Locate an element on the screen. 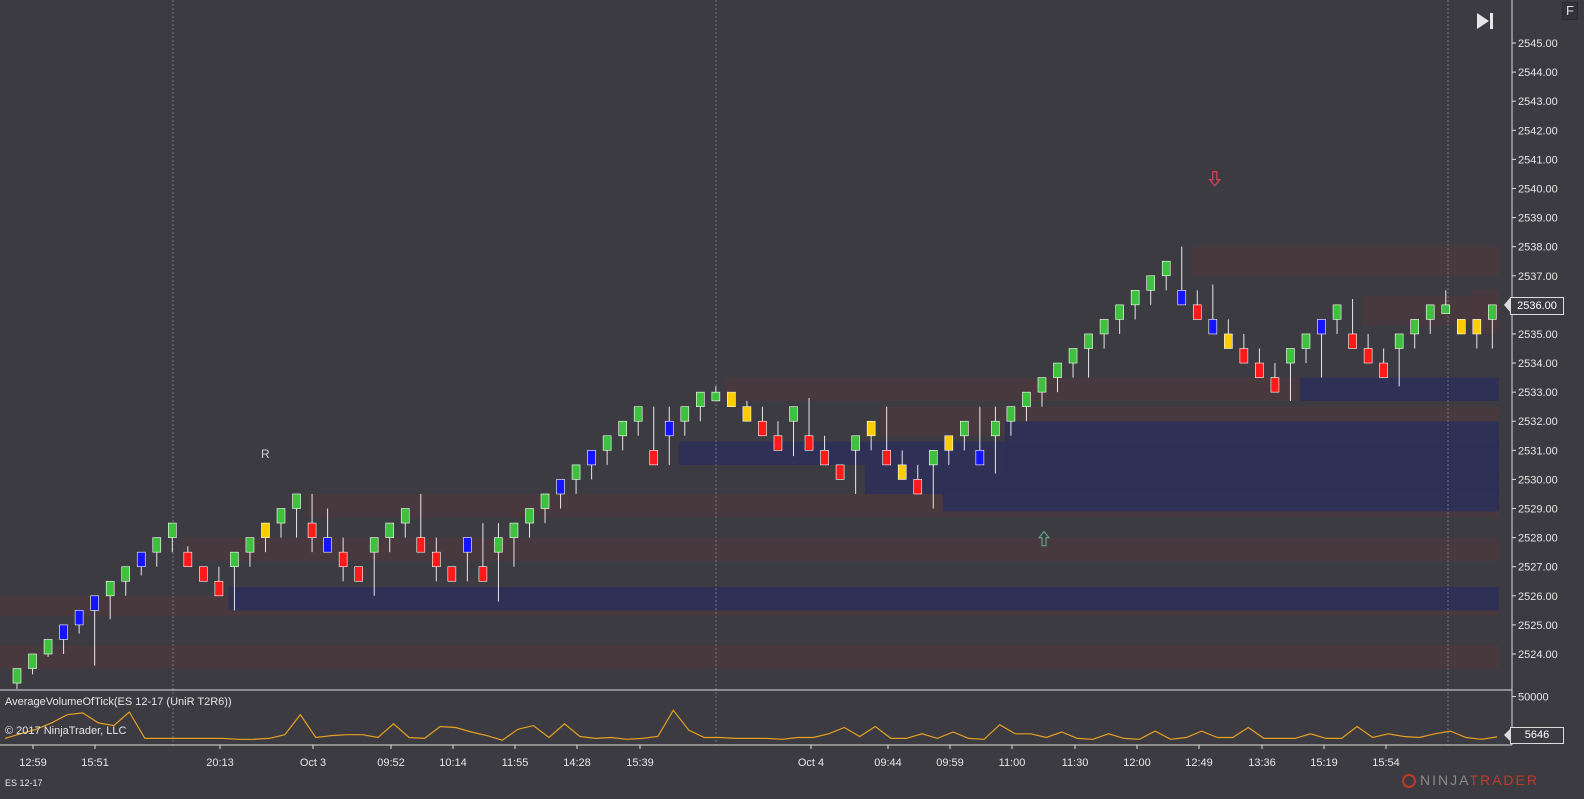 Image resolution: width=1584 pixels, height=799 pixels. price-tick-label: 2539.00 is located at coordinates (1538, 219).